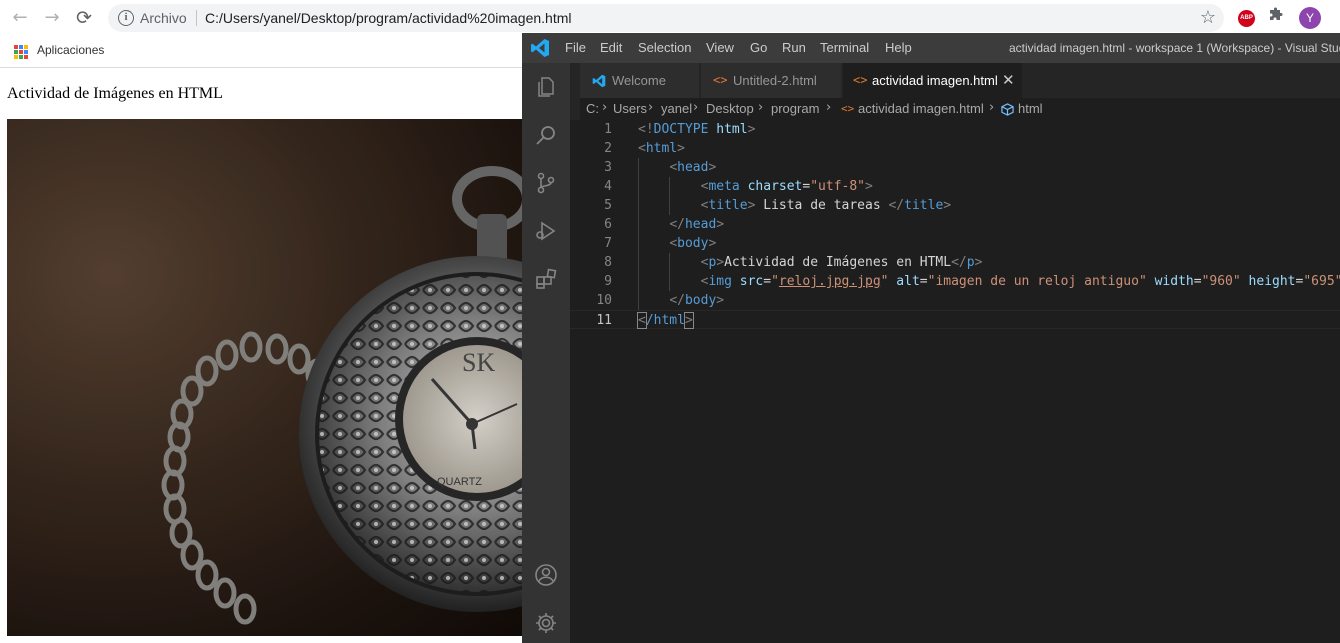 The image size is (1340, 643). What do you see at coordinates (844, 47) in the screenshot?
I see `menu-terminal: Terminal` at bounding box center [844, 47].